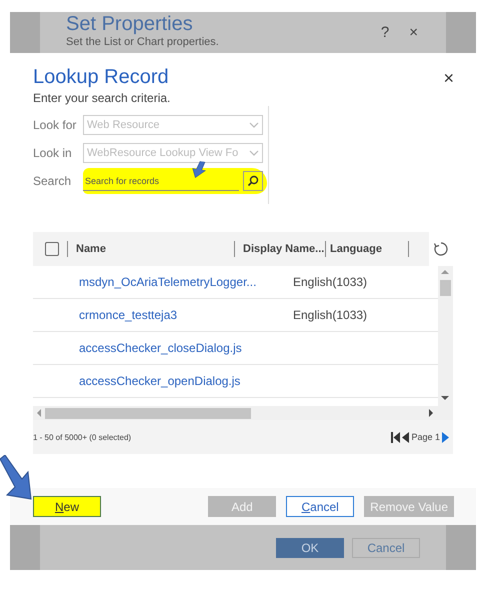 This screenshot has width=494, height=599. What do you see at coordinates (369, 249) in the screenshot?
I see `column-header: Language` at bounding box center [369, 249].